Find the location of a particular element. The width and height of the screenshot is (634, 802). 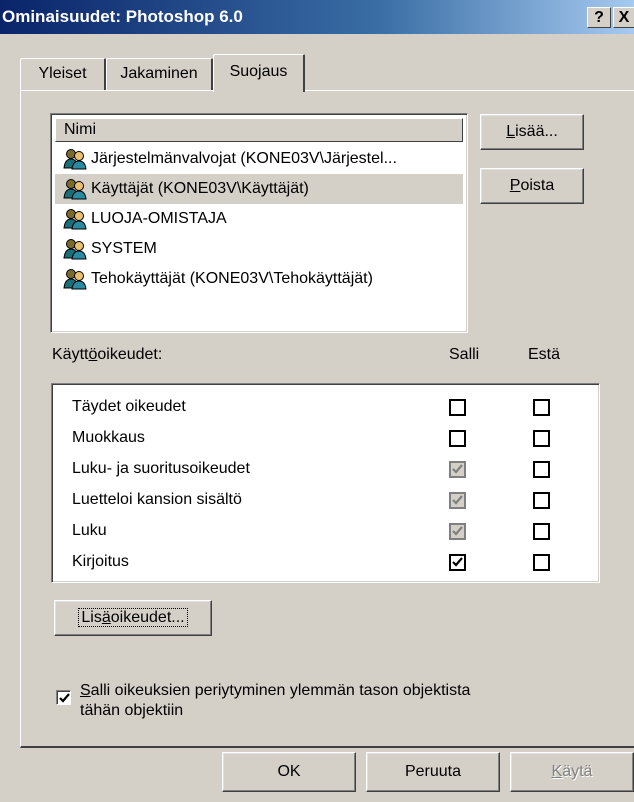

permission-name: Kirjoitus is located at coordinates (100, 561).